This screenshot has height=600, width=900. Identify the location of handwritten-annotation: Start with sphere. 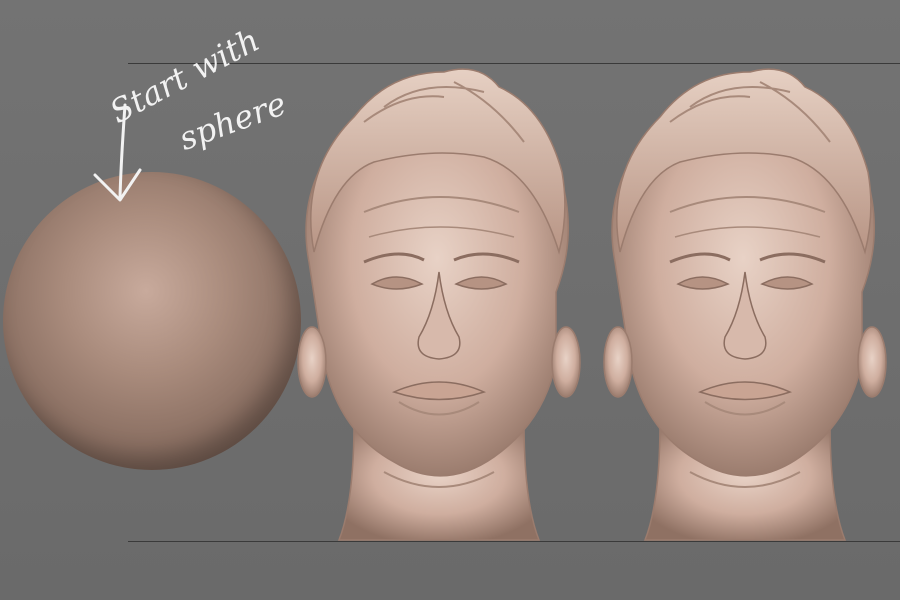
(194, 115).